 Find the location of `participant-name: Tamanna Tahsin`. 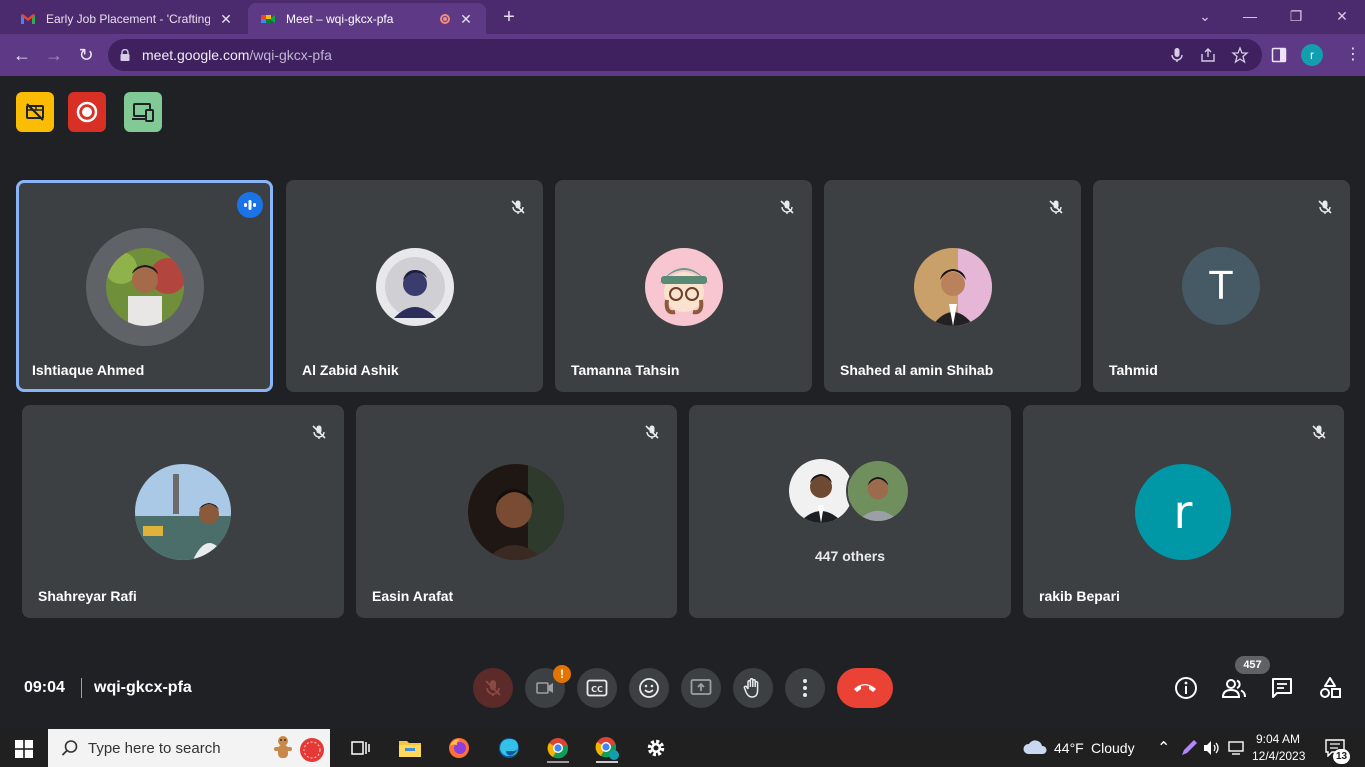

participant-name: Tamanna Tahsin is located at coordinates (625, 370).